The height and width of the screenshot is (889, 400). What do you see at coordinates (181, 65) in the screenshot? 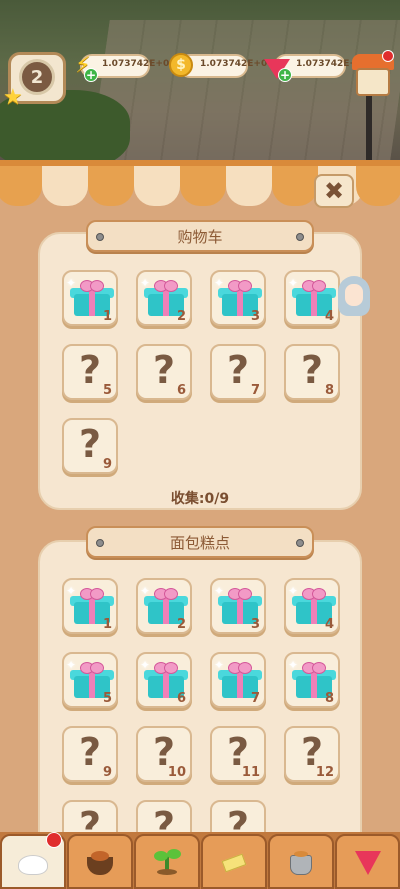
I see `coin-icon: $` at bounding box center [181, 65].